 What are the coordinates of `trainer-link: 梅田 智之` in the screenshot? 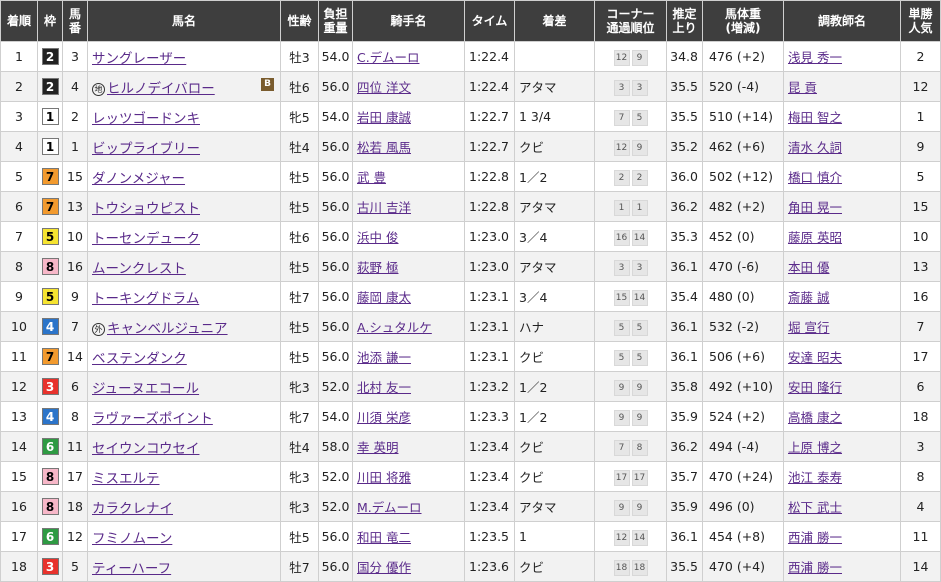 It's located at (815, 117).